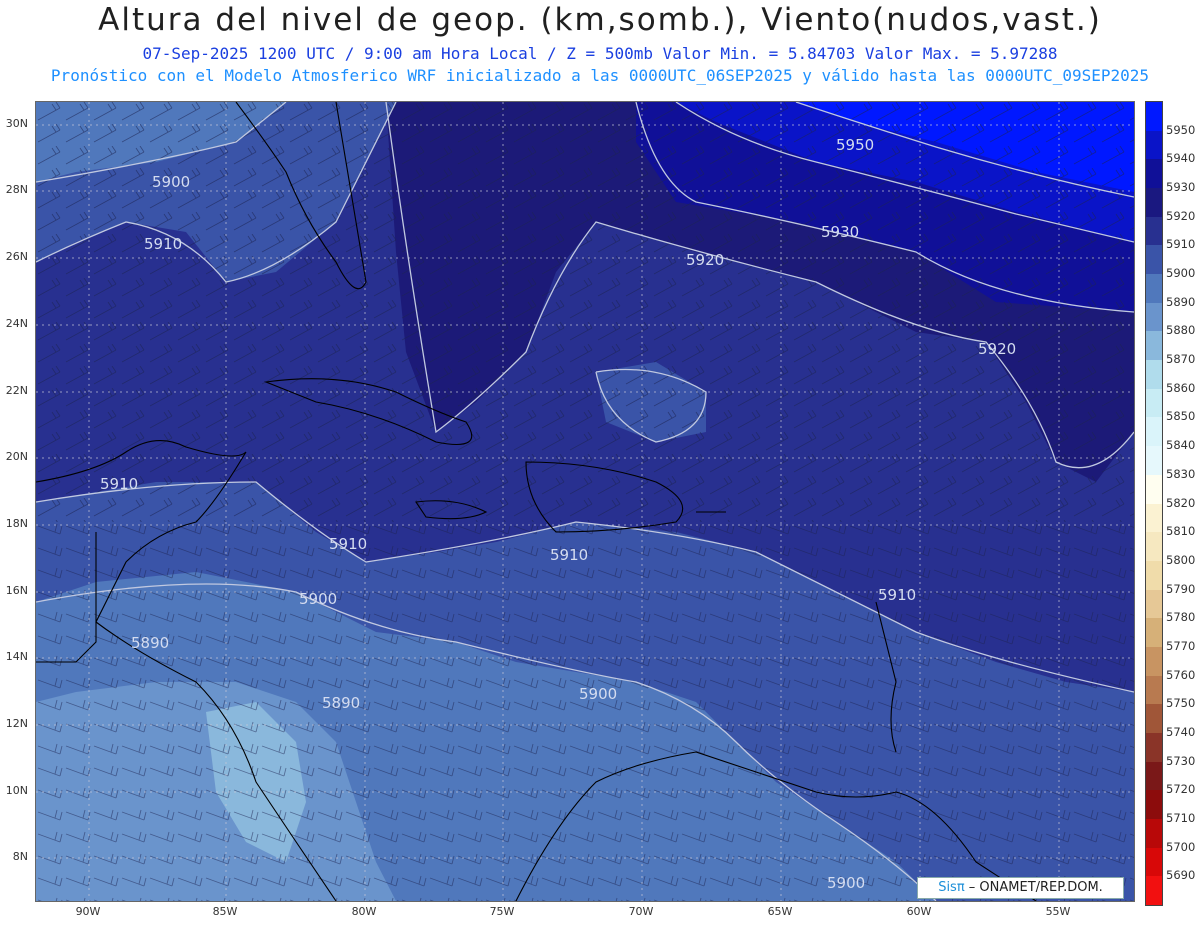 This screenshot has width=1200, height=927. What do you see at coordinates (16, 123) in the screenshot?
I see `lat-label: 30N` at bounding box center [16, 123].